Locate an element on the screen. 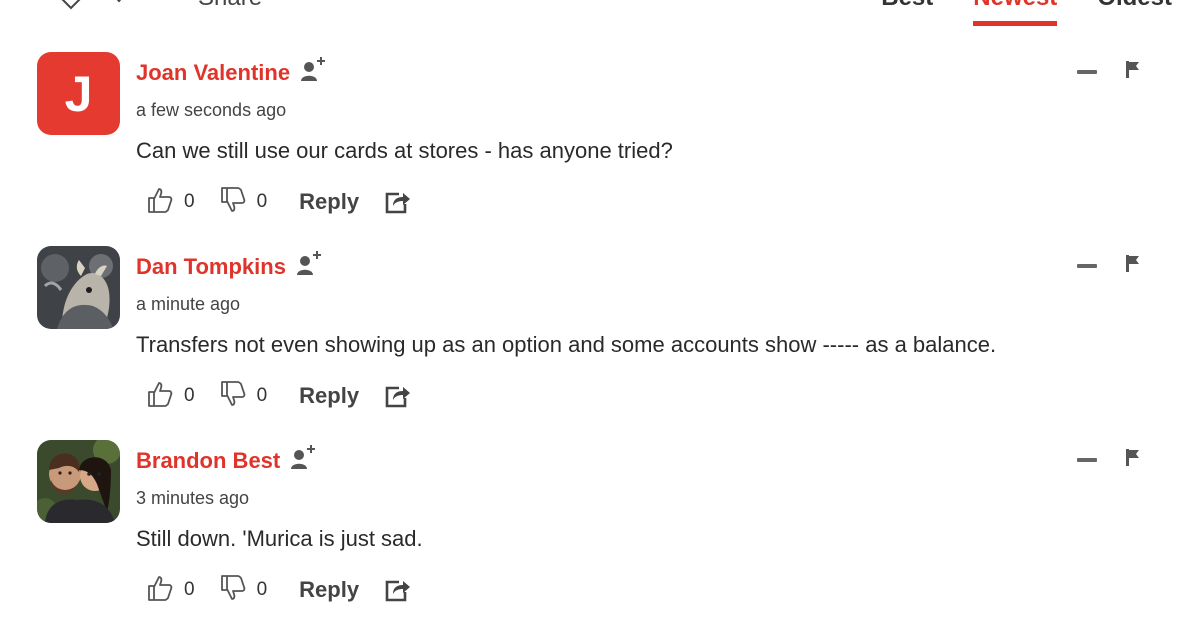 The height and width of the screenshot is (635, 1200). author-name: Joan Valentine is located at coordinates (213, 73).